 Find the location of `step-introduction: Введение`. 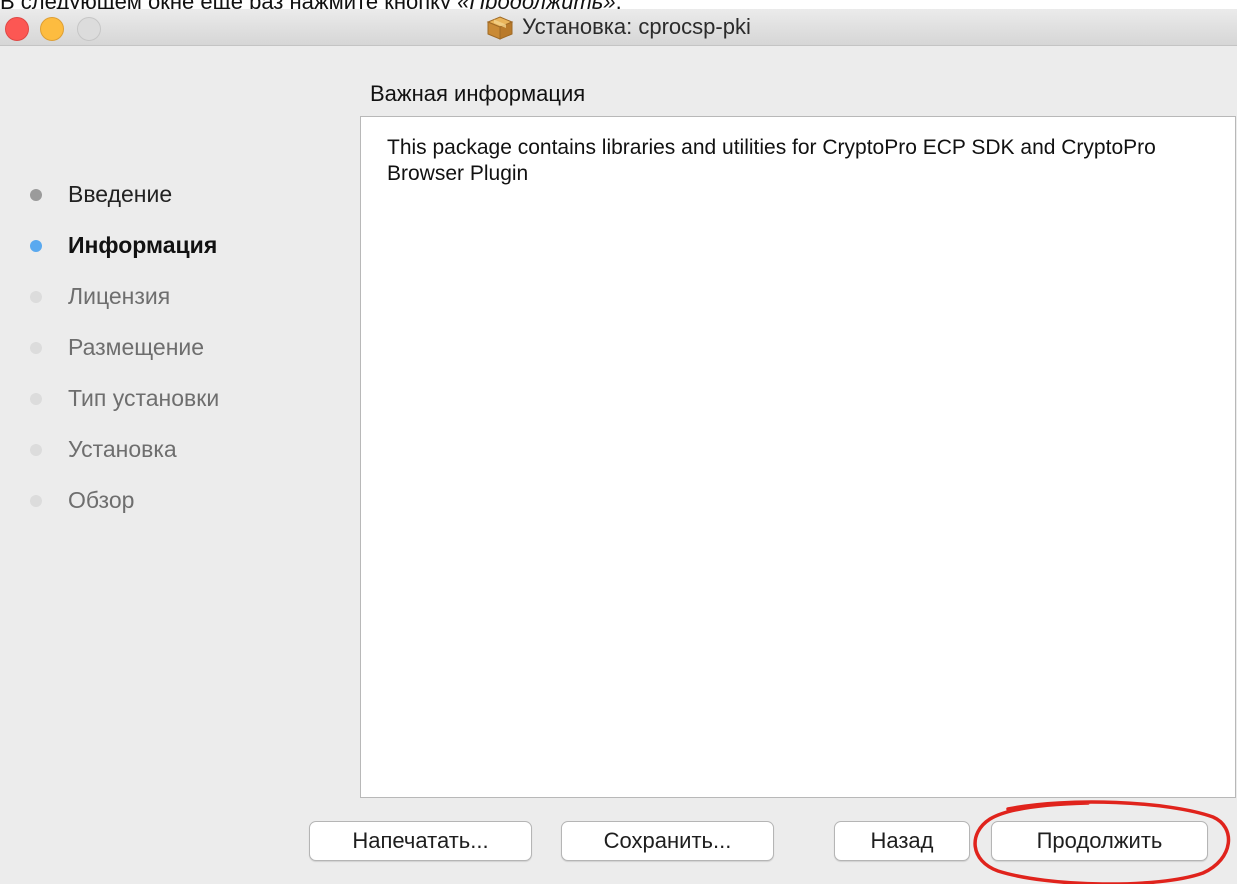

step-introduction: Введение is located at coordinates (124, 194).